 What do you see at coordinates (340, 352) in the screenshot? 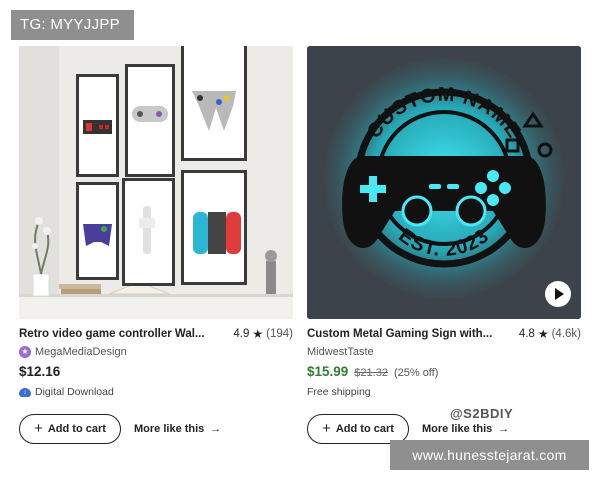
I see `shop-name: MidwestTaste` at bounding box center [340, 352].